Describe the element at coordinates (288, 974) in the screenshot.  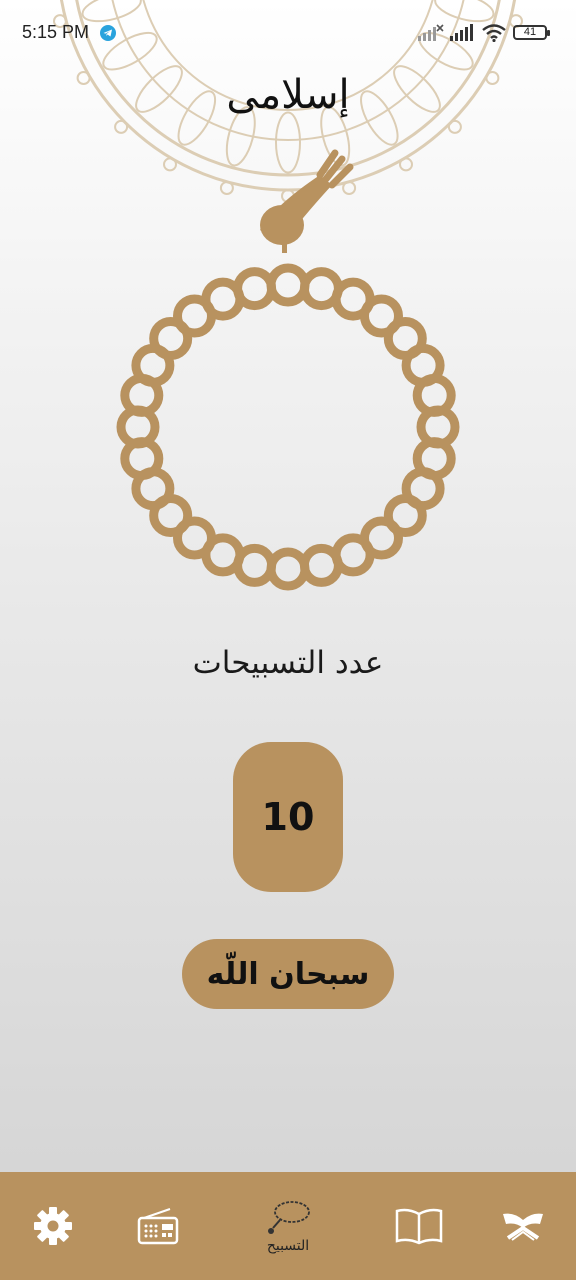
I see `dhikr-button: سبحان اللّه` at that location.